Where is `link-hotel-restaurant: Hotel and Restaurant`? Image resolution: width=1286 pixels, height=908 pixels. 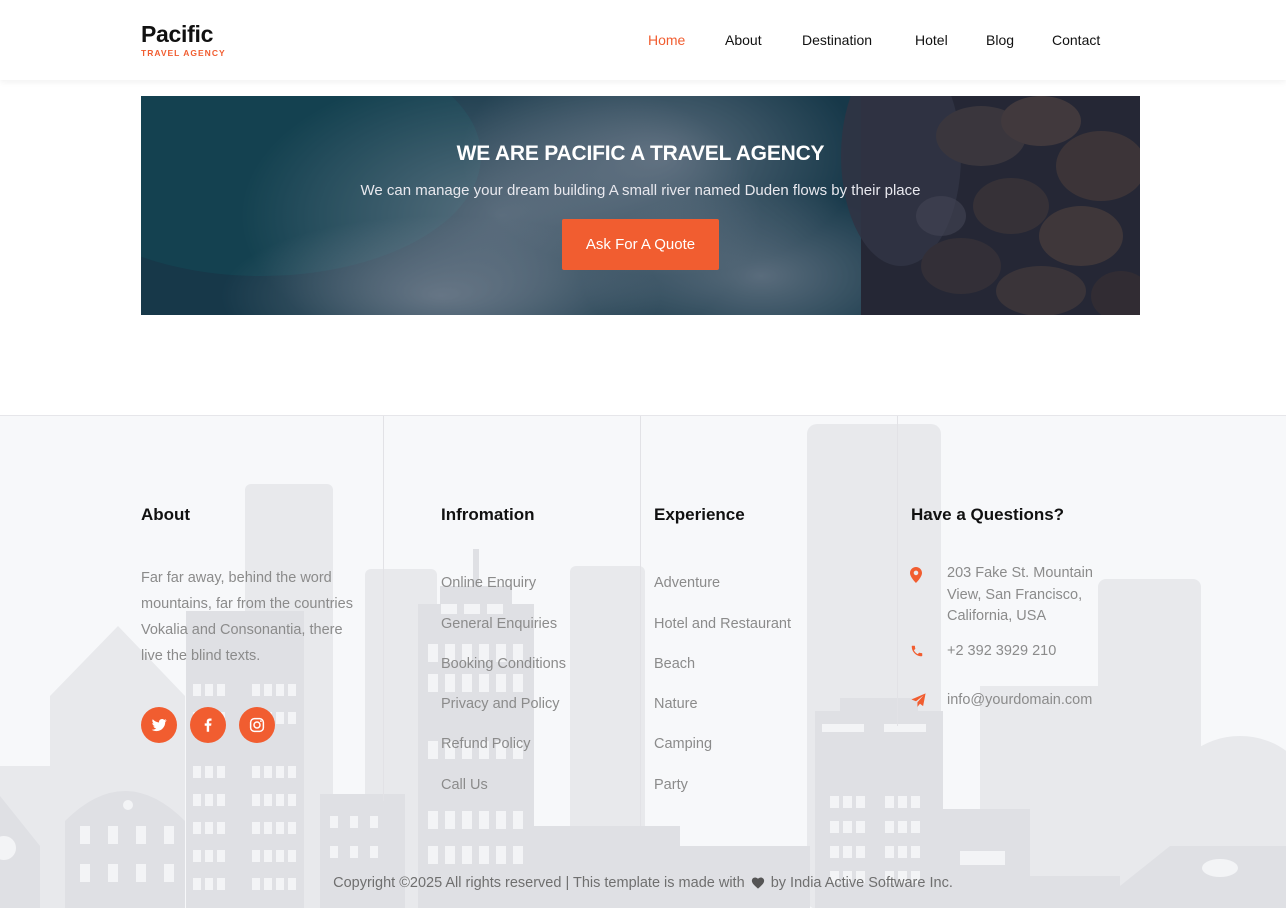
link-hotel-restaurant: Hotel and Restaurant is located at coordinates (722, 624).